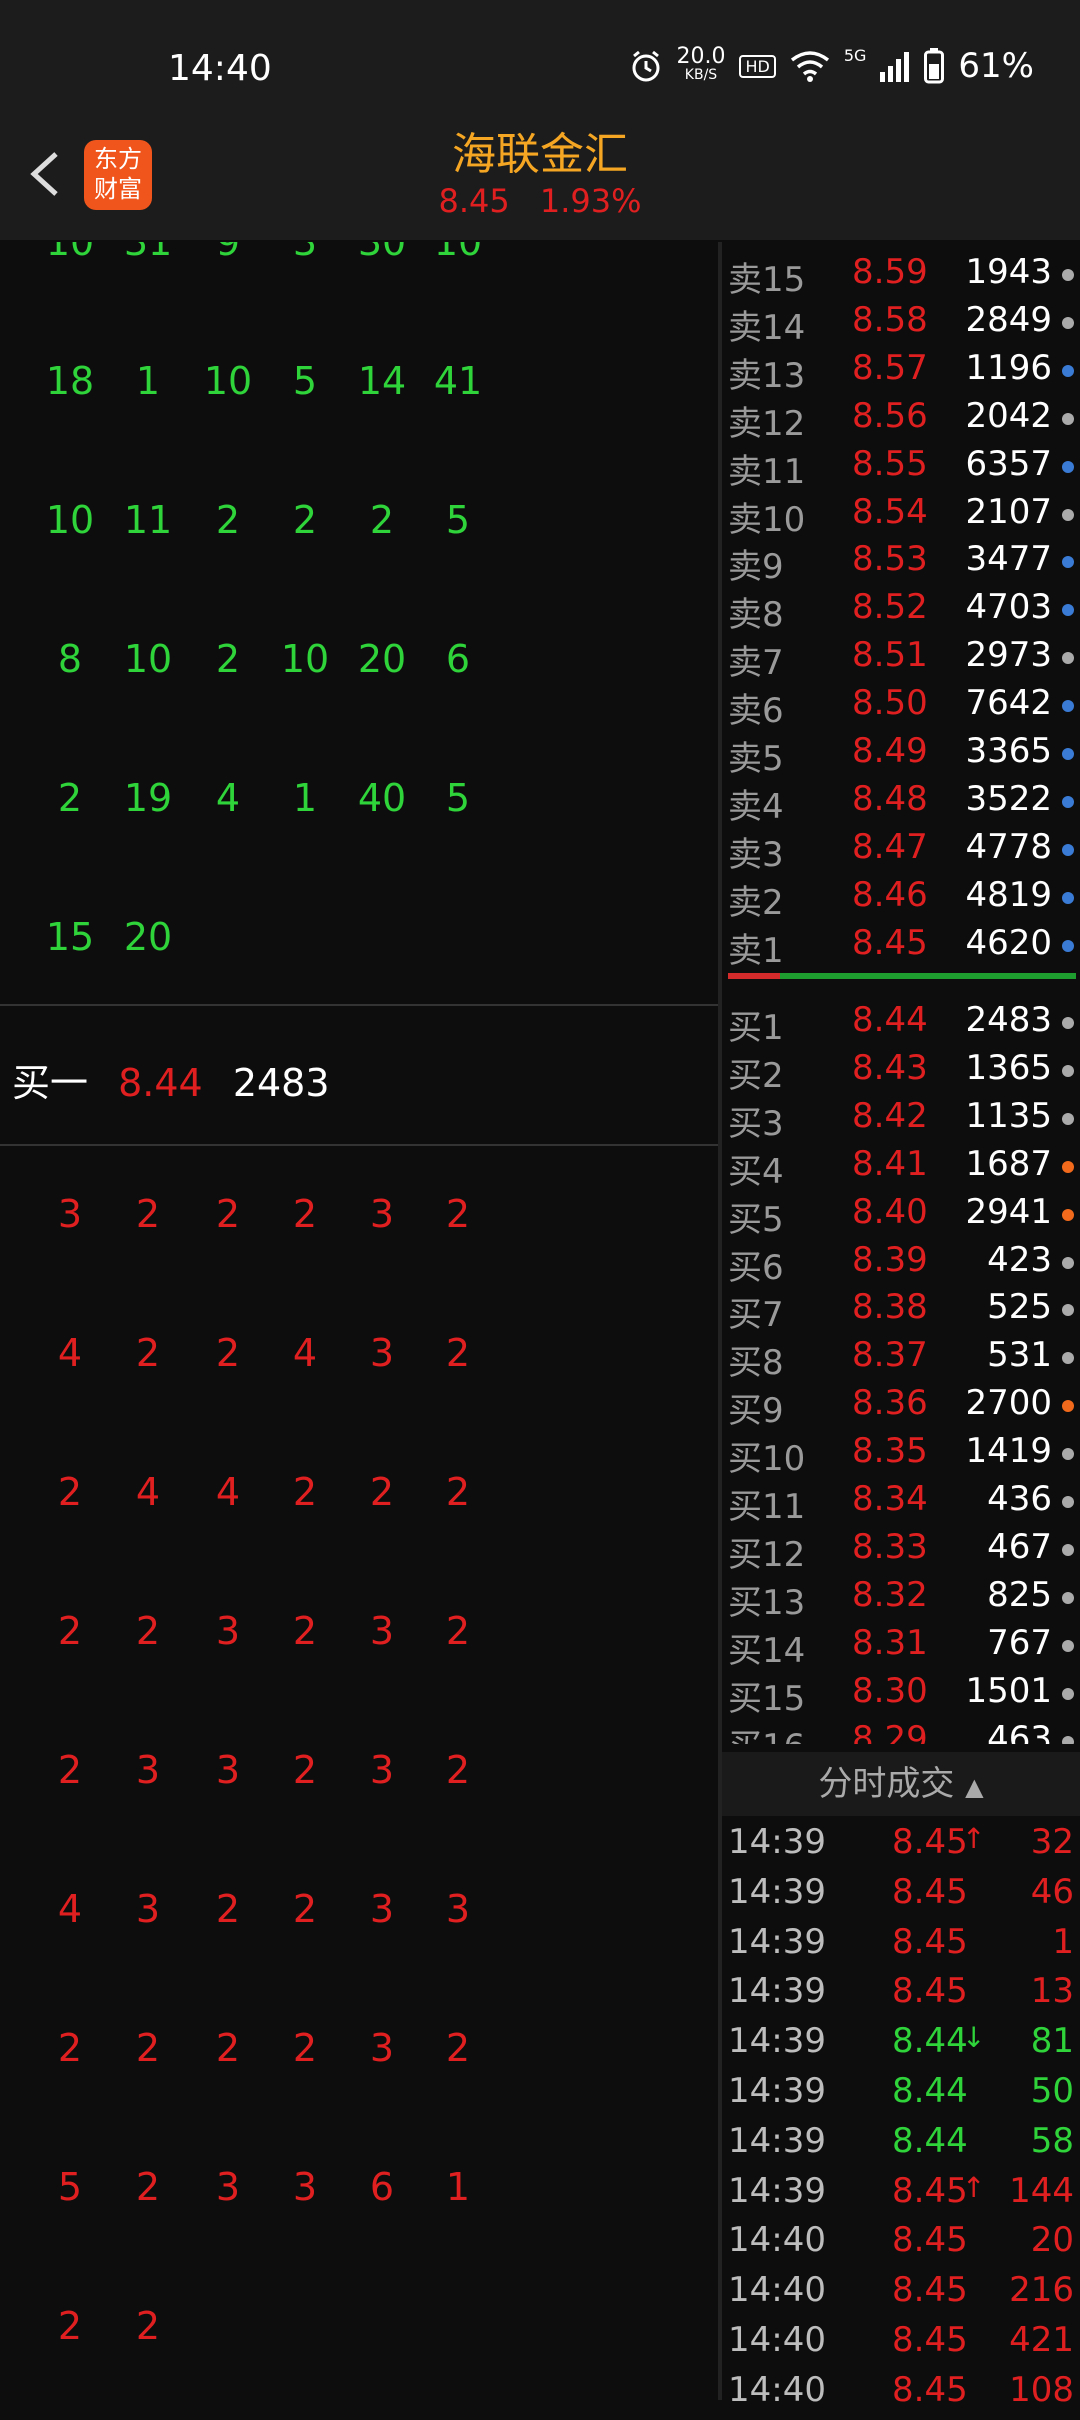  Describe the element at coordinates (901, 1120) in the screenshot. I see `bid-row: 买3 8.42 1135` at that location.